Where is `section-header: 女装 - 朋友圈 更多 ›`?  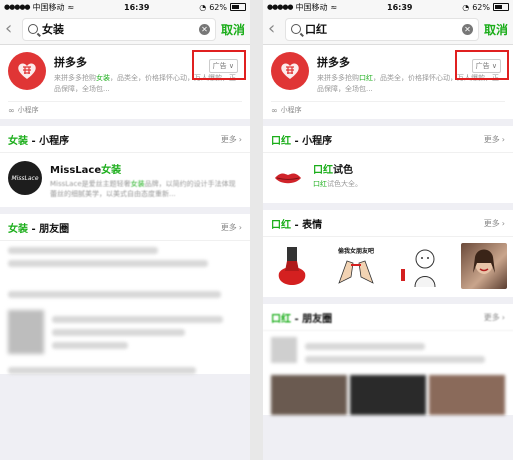
section-header: 女装 - 朋友圈 更多 › is located at coordinates (125, 227).